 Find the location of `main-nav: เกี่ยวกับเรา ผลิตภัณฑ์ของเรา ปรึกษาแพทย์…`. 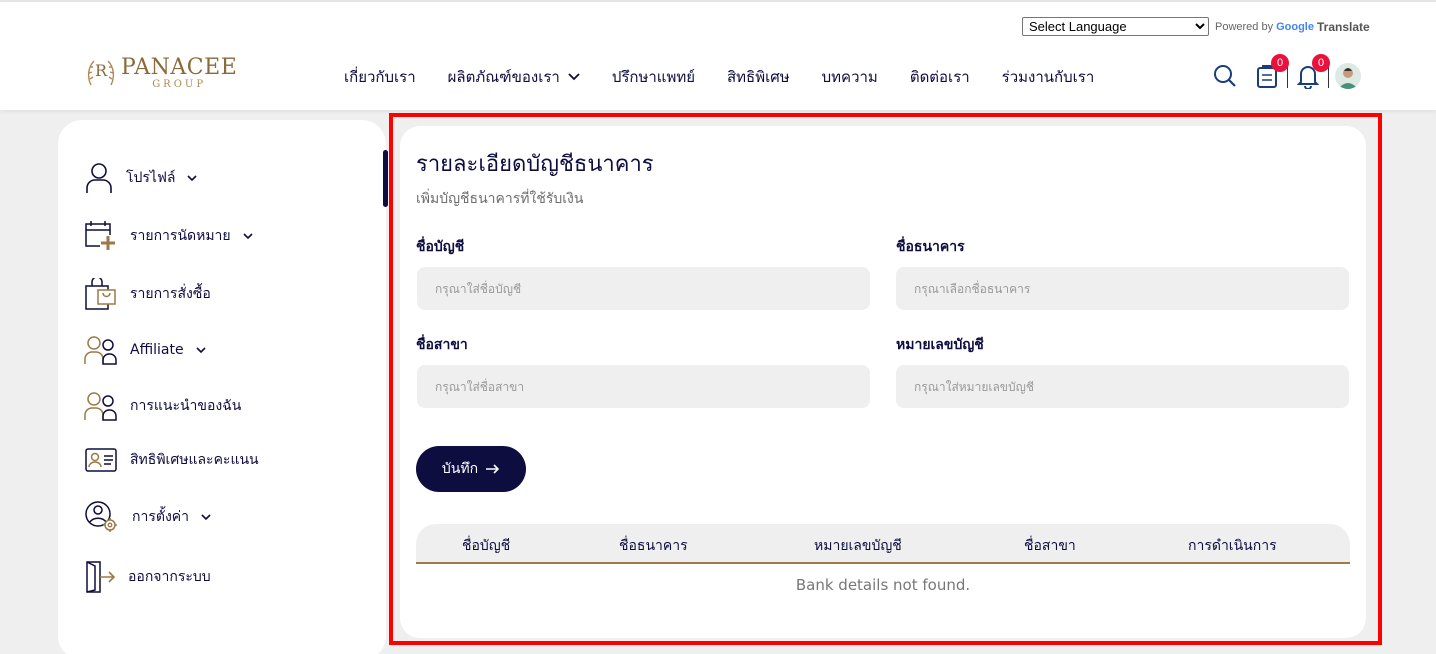

main-nav: เกี่ยวกับเรา ผลิตภัณฑ์ของเรา ปรึกษาแพทย์… is located at coordinates (719, 77).